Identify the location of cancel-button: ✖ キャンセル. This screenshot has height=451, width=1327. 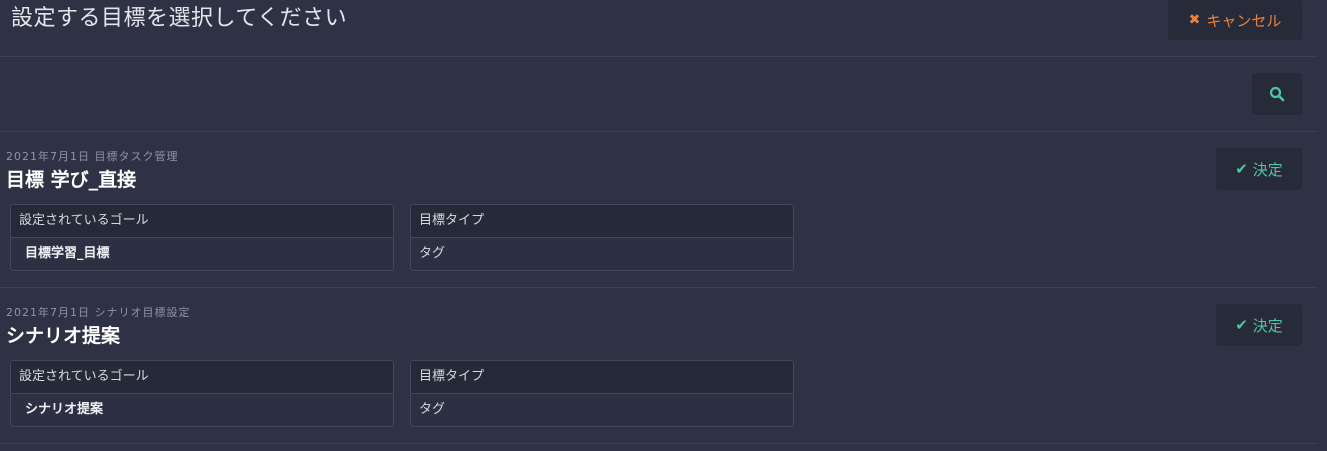
(1235, 20).